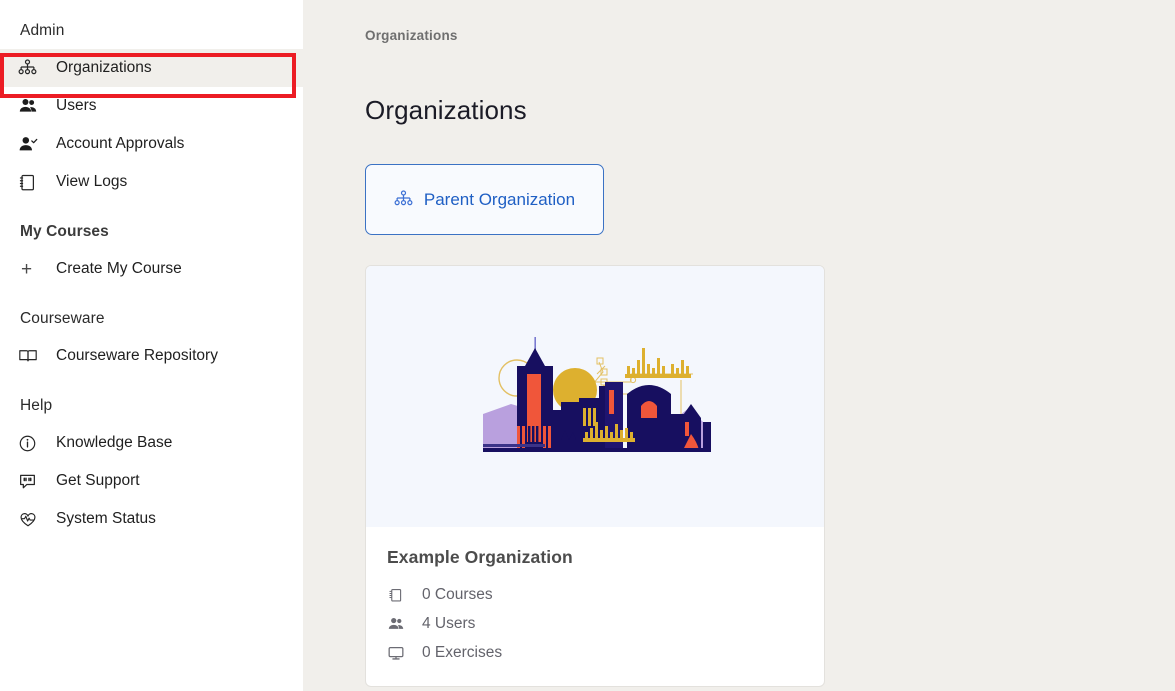  Describe the element at coordinates (31, 144) in the screenshot. I see `user-check-icon` at that location.